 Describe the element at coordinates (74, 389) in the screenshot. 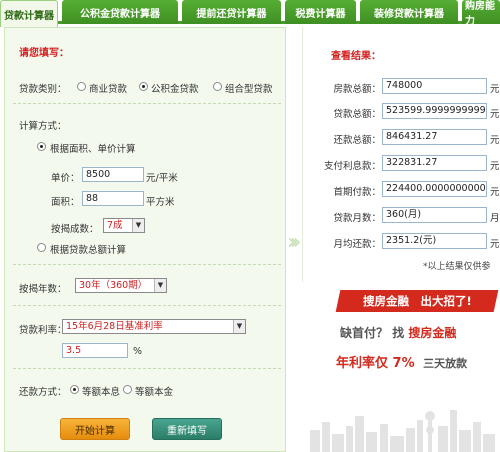

I see `repay-equal-installment-radio` at that location.